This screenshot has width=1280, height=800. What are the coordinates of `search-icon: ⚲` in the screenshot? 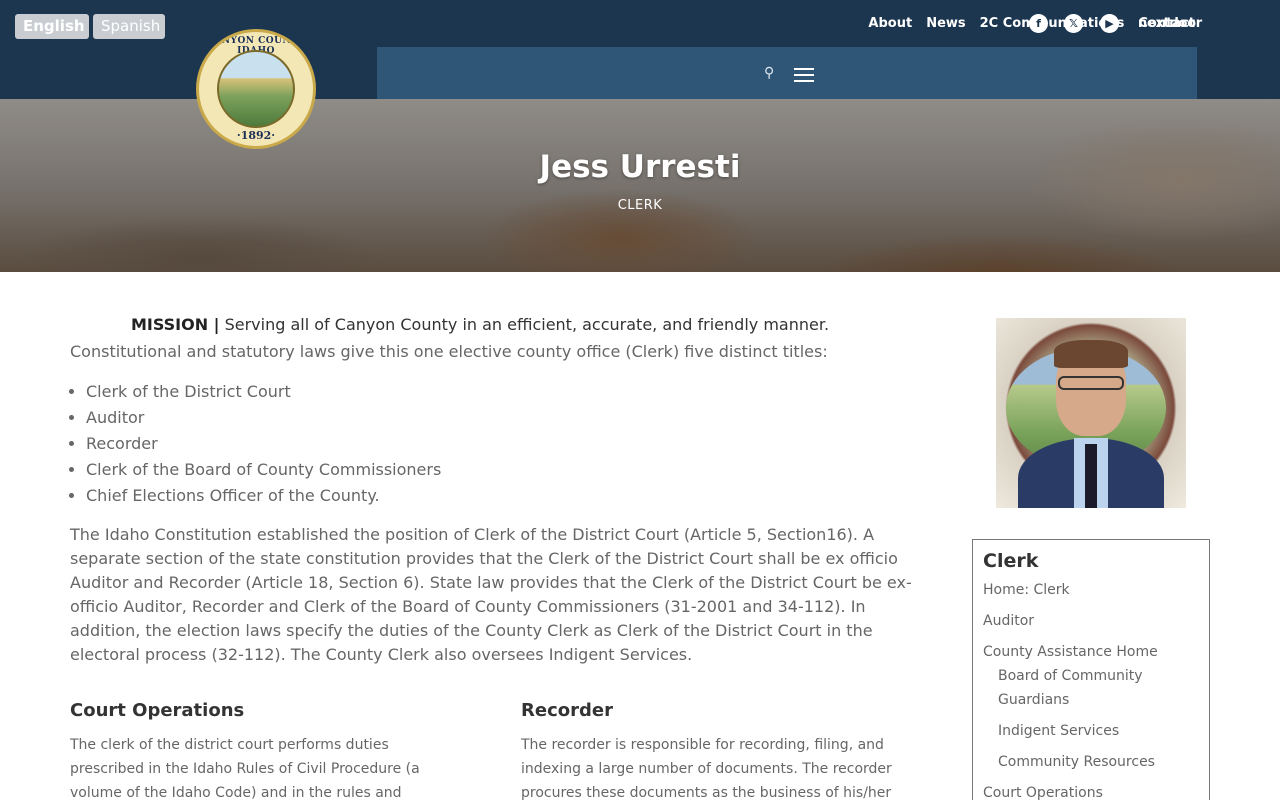 It's located at (769, 73).